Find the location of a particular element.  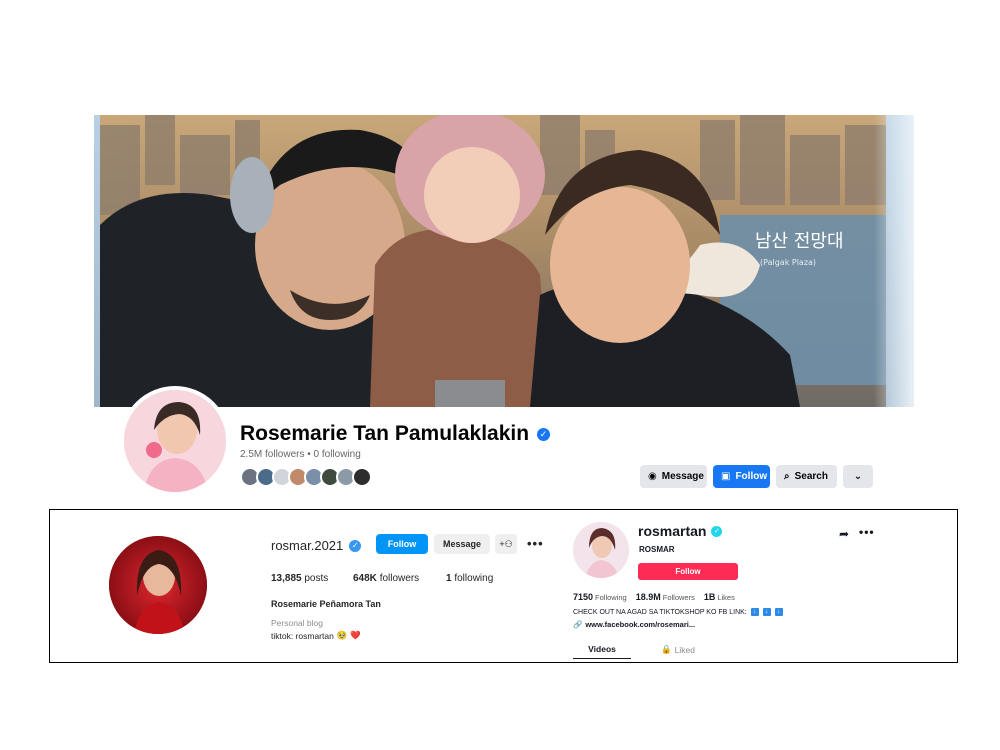

chevron-down-icon: ⌄ is located at coordinates (858, 476).